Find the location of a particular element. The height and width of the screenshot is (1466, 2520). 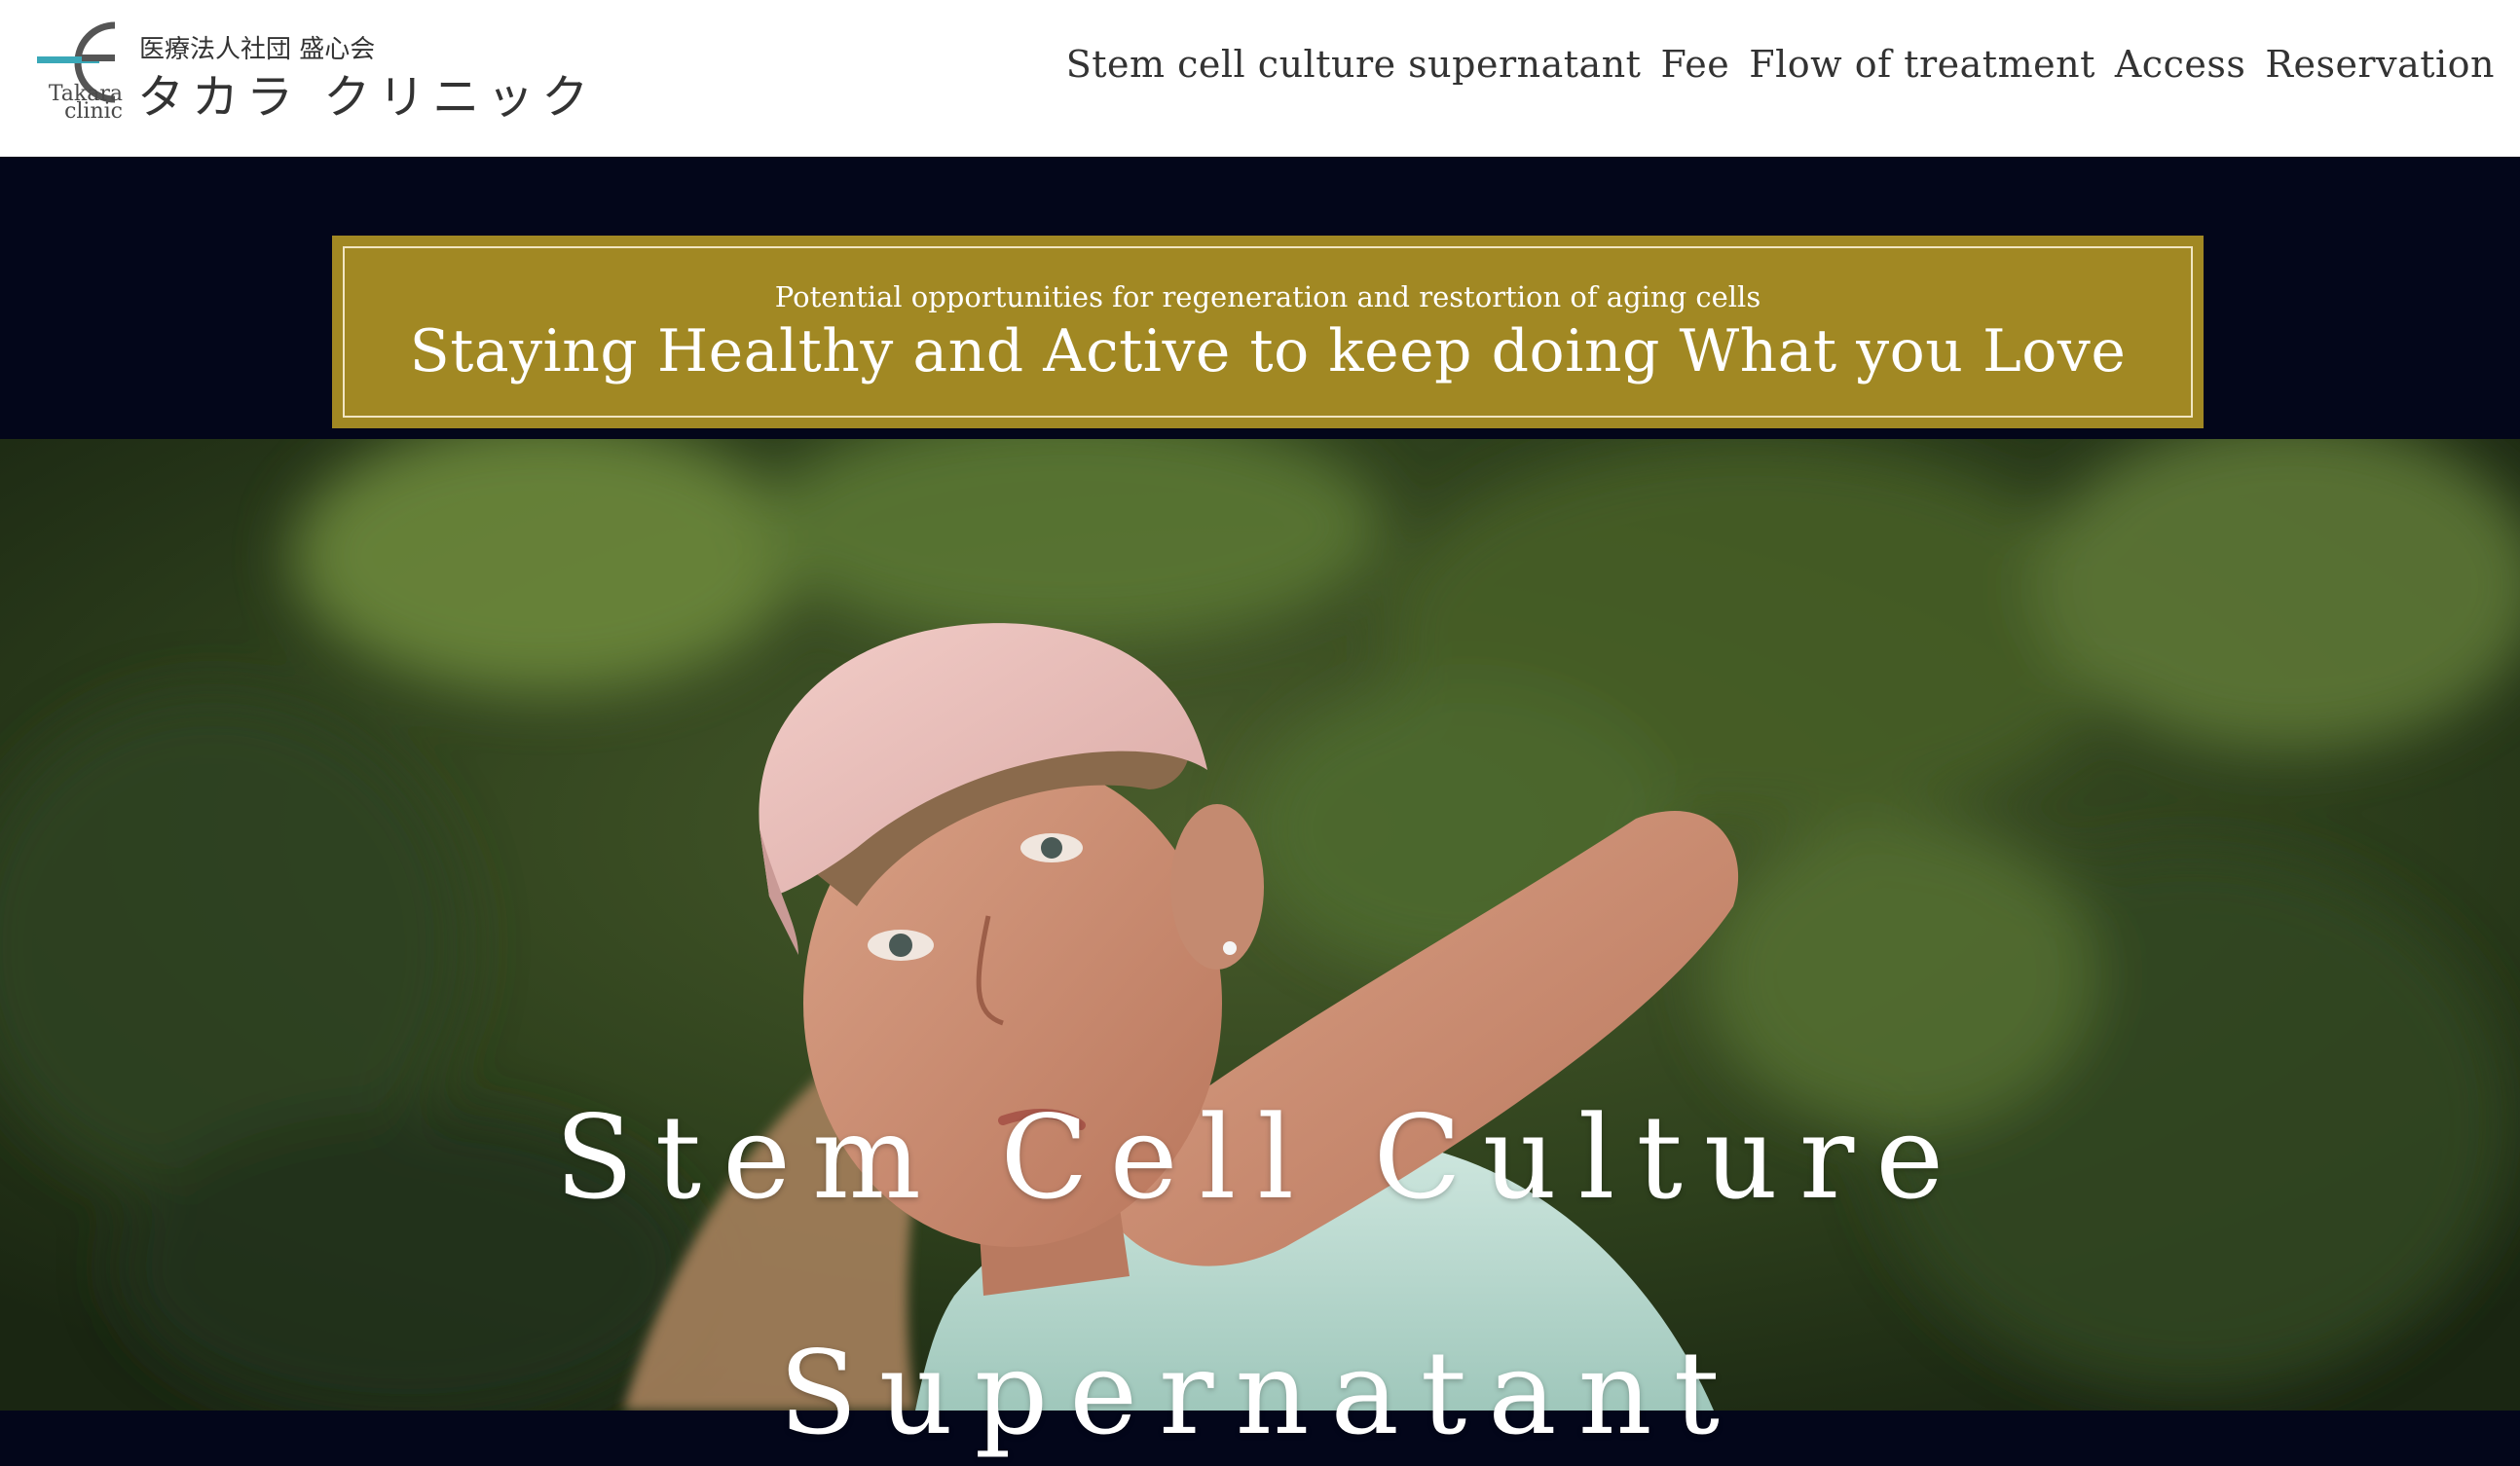

logo-latin-text: Takara clinic is located at coordinates (82, 104).